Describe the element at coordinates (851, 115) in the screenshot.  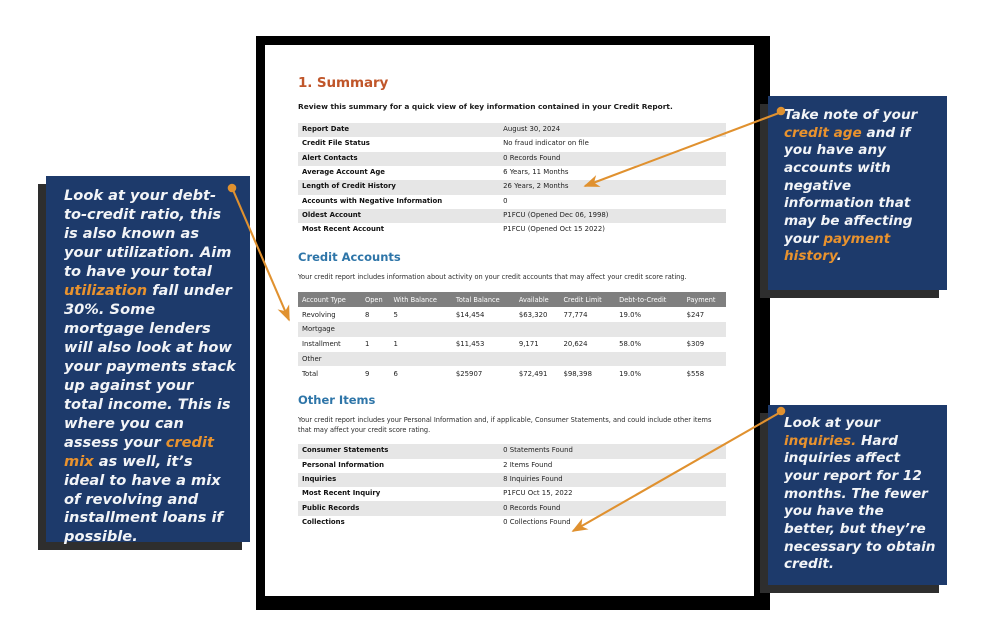
I see `callout-top-right-text-part1: Take note of your` at that location.